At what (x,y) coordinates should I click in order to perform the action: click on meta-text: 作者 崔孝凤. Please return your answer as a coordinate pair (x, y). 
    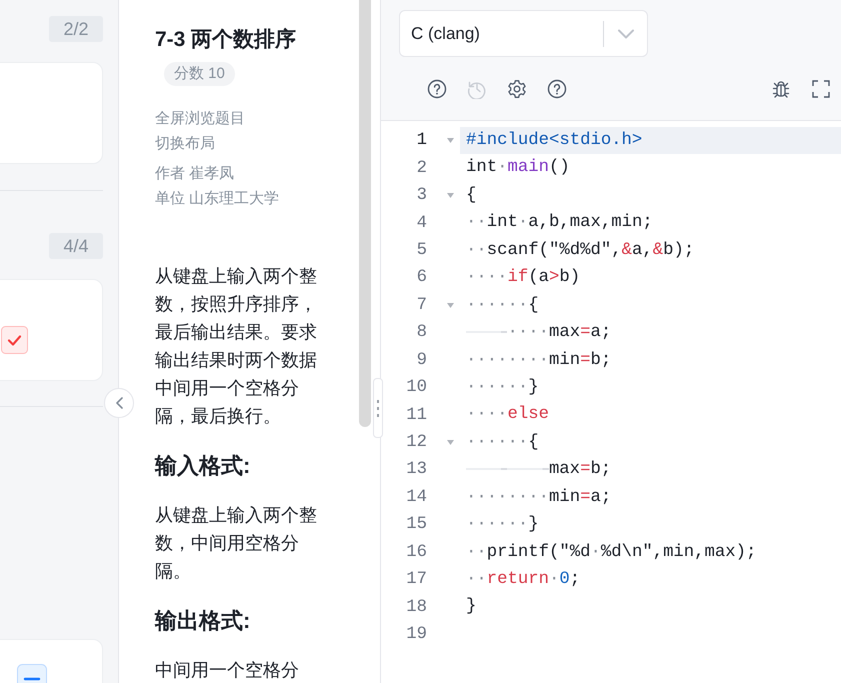
    Looking at the image, I should click on (194, 174).